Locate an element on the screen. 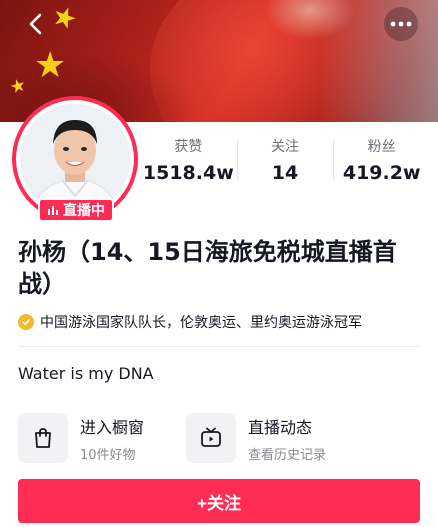 The width and height of the screenshot is (438, 527). stat-value: 14 is located at coordinates (285, 173).